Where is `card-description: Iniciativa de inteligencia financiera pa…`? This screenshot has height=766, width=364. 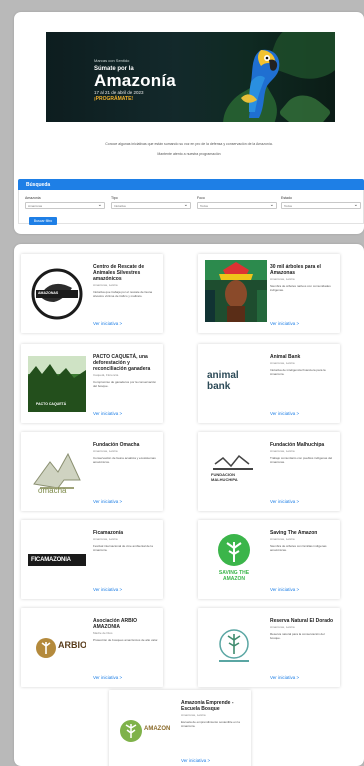
card-description: Iniciativa de inteligencia financiera pa… is located at coordinates (298, 372).